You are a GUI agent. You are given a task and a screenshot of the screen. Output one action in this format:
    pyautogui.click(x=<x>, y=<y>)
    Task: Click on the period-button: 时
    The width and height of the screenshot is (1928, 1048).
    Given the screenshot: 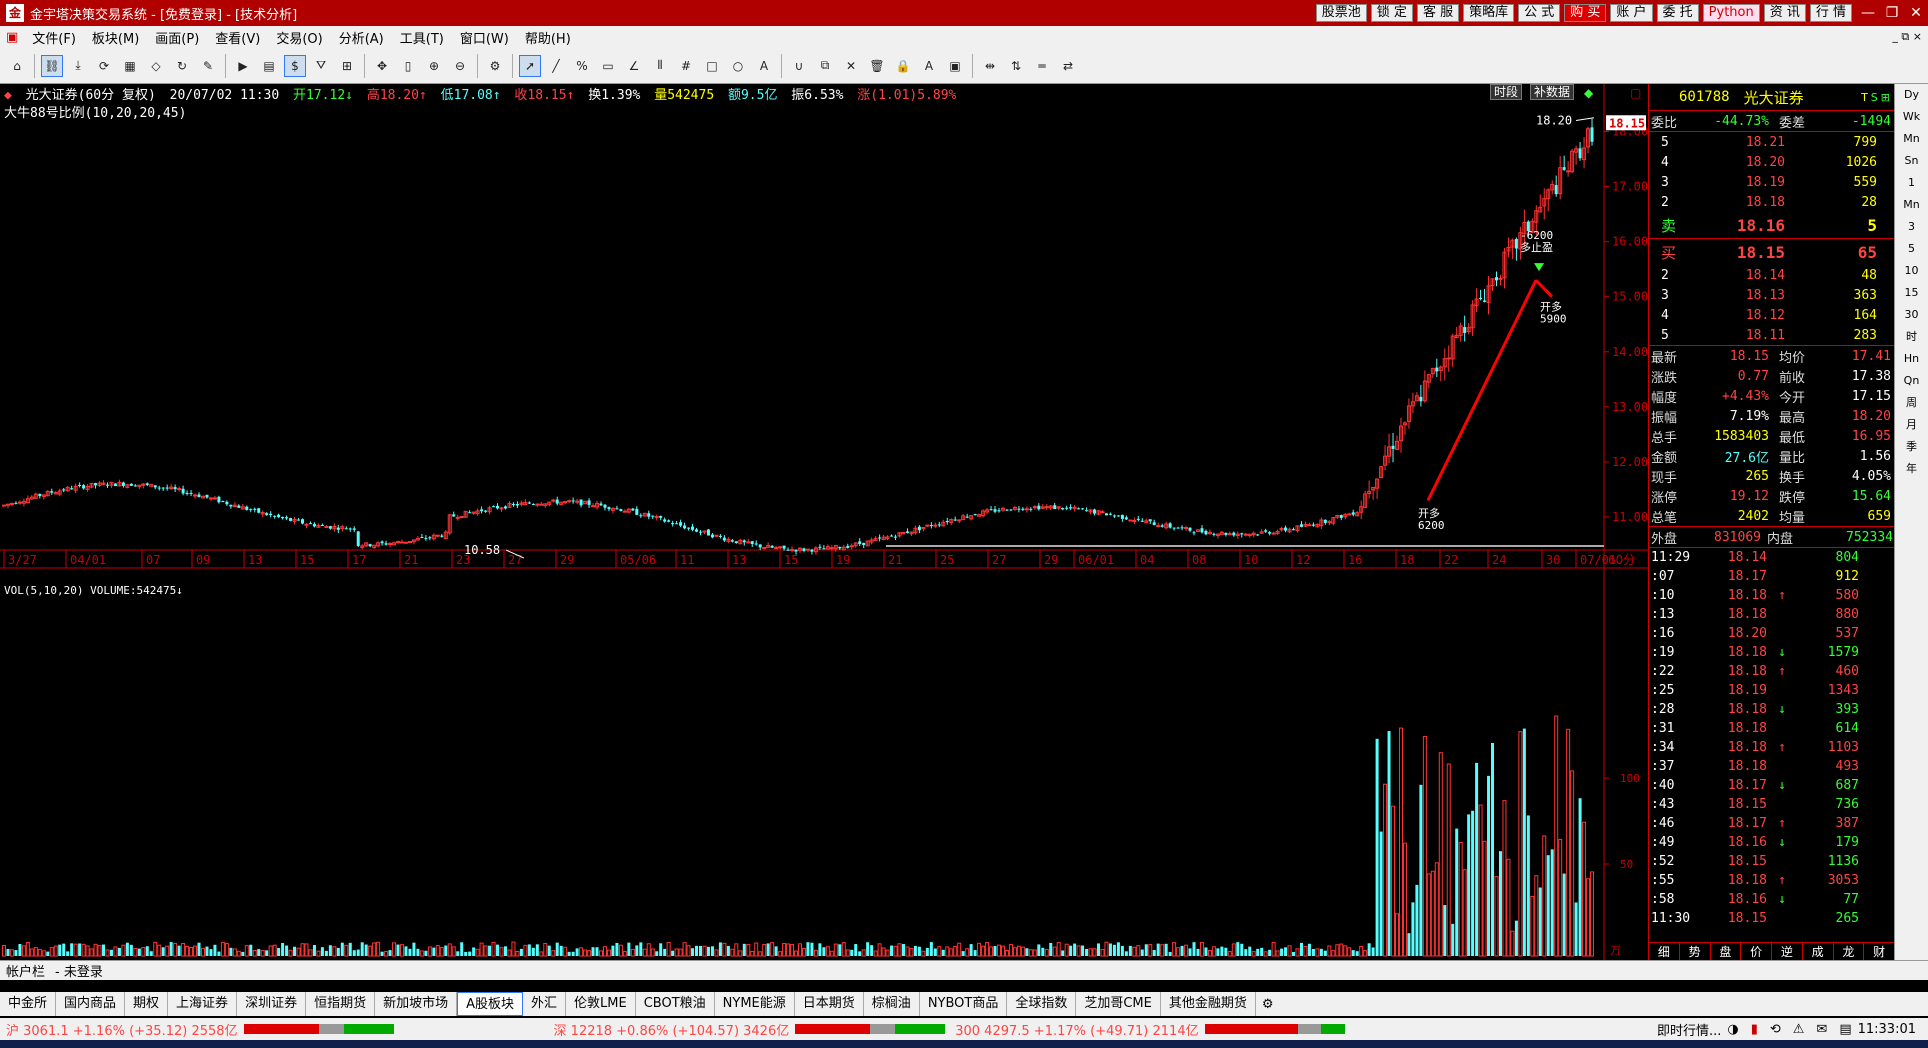 What is the action you would take?
    pyautogui.click(x=1911, y=337)
    